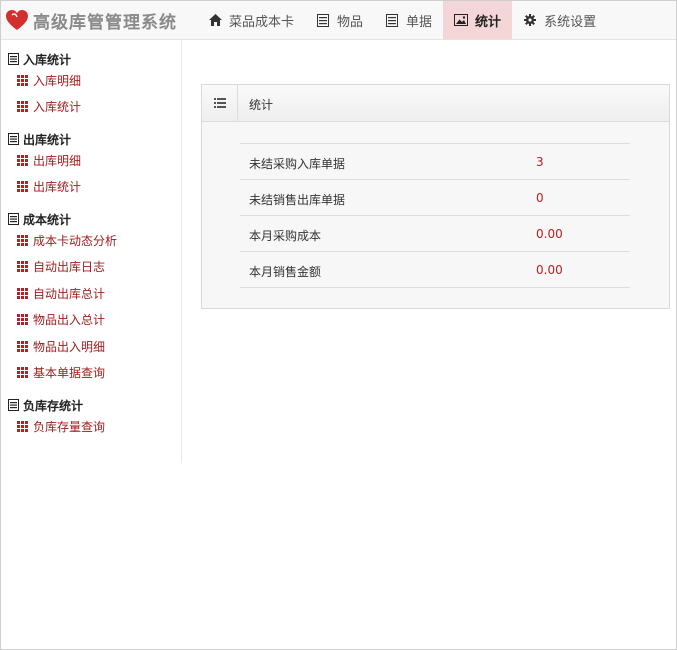 This screenshot has width=677, height=650. Describe the element at coordinates (435, 270) in the screenshot. I see `stat-row: 本月销售金额 0.00` at that location.